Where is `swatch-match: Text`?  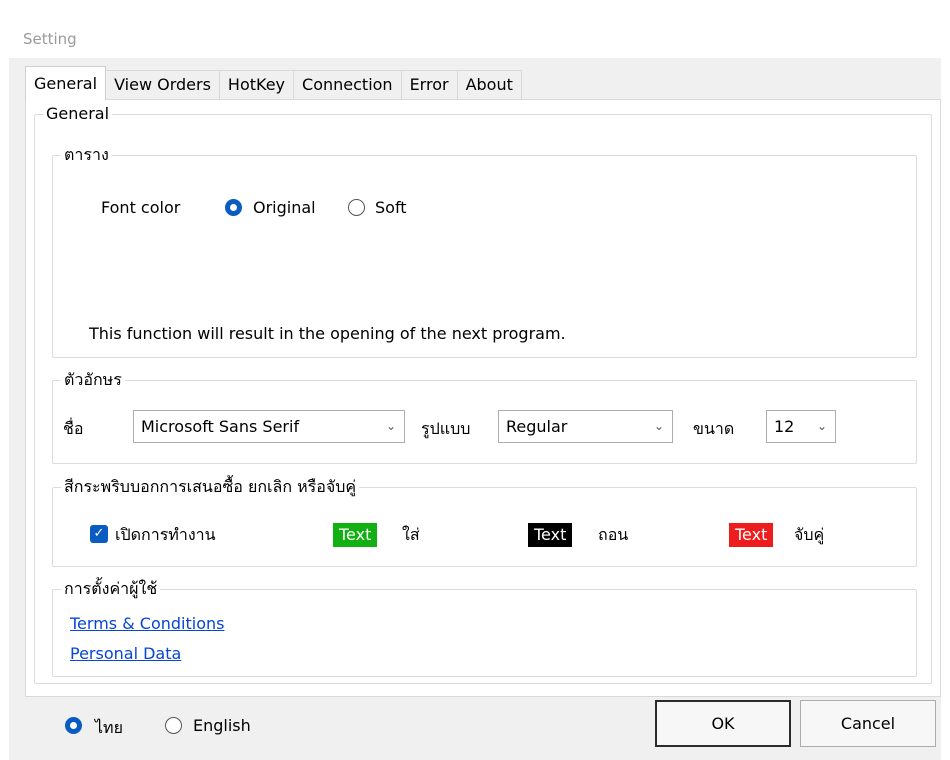 swatch-match: Text is located at coordinates (751, 535).